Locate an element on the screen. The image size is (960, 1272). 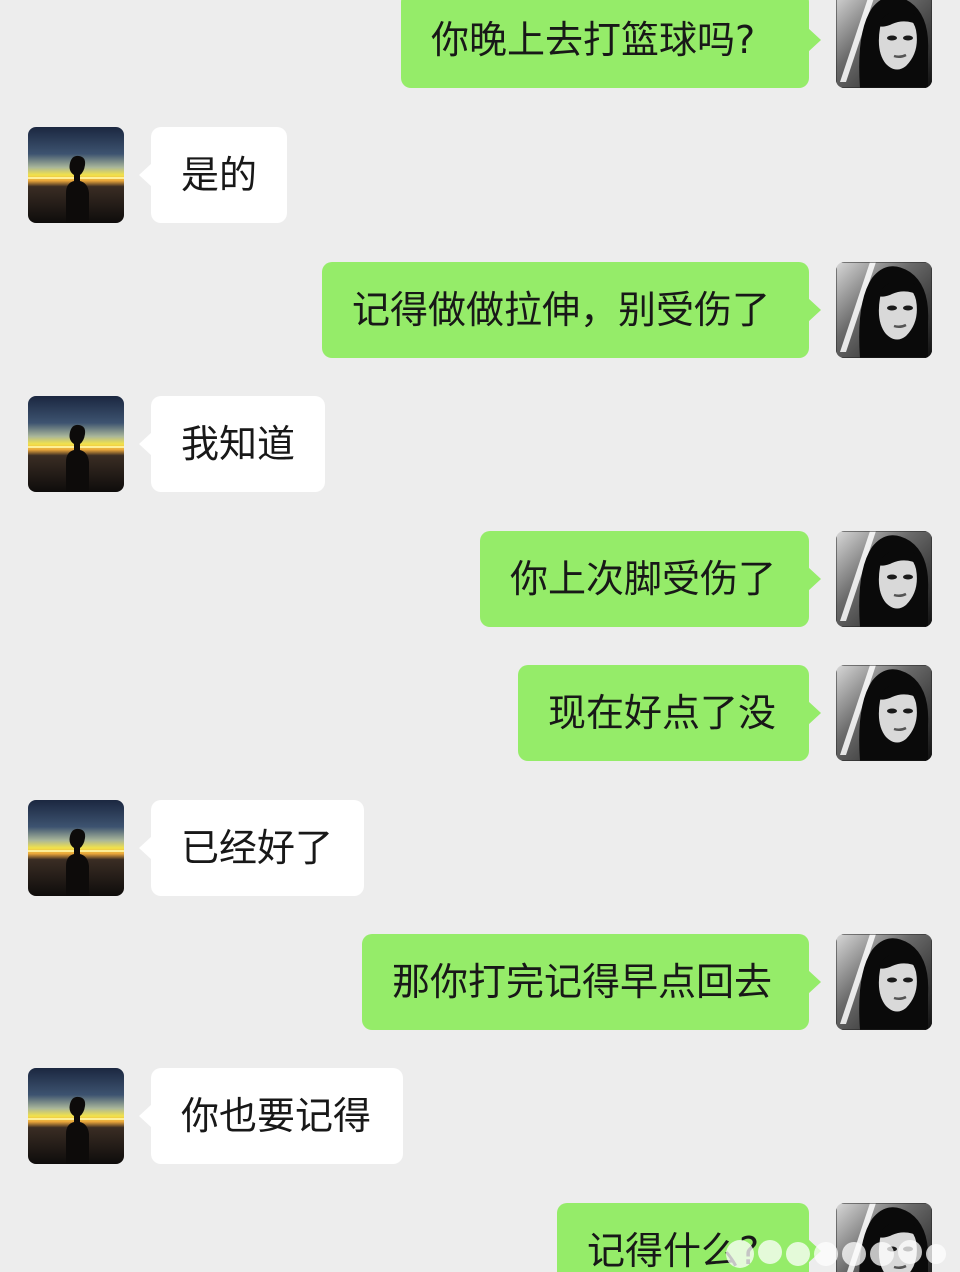
message-bubble: 记得什么? is located at coordinates (683, 1237).